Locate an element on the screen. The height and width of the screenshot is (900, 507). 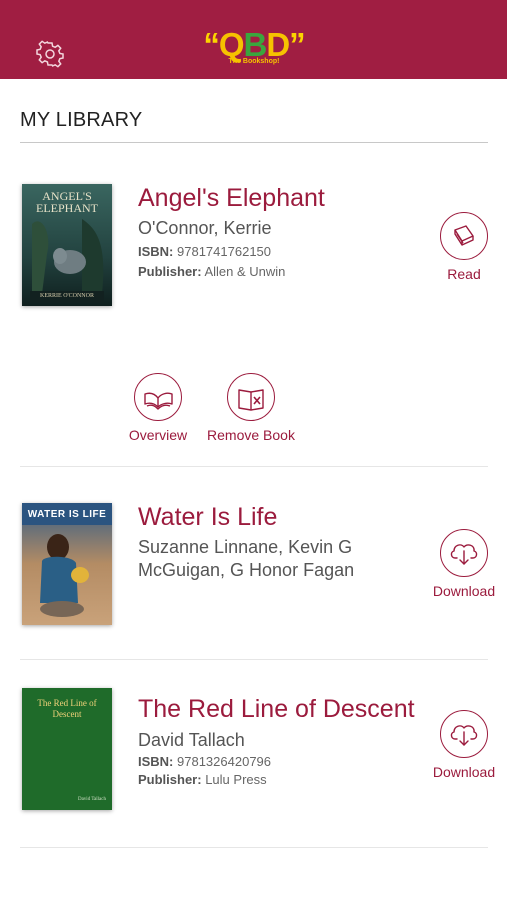
book-title: Water Is Life is located at coordinates (207, 517).